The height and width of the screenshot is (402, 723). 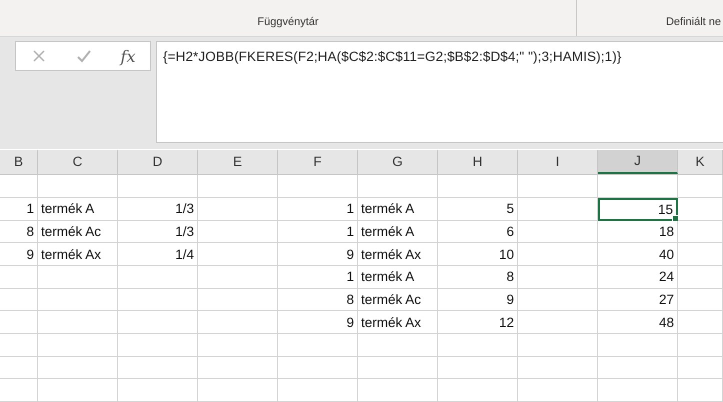 I want to click on check-icon, so click(x=84, y=56).